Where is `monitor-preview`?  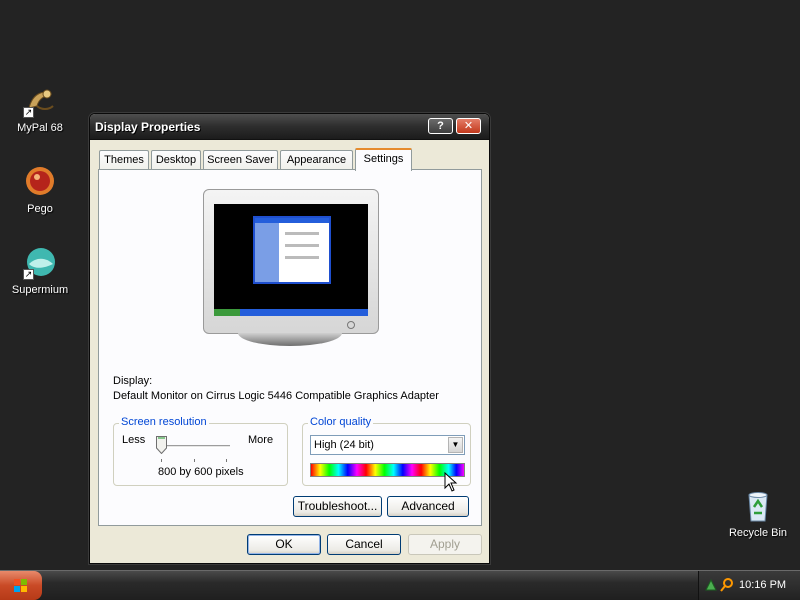 monitor-preview is located at coordinates (291, 261).